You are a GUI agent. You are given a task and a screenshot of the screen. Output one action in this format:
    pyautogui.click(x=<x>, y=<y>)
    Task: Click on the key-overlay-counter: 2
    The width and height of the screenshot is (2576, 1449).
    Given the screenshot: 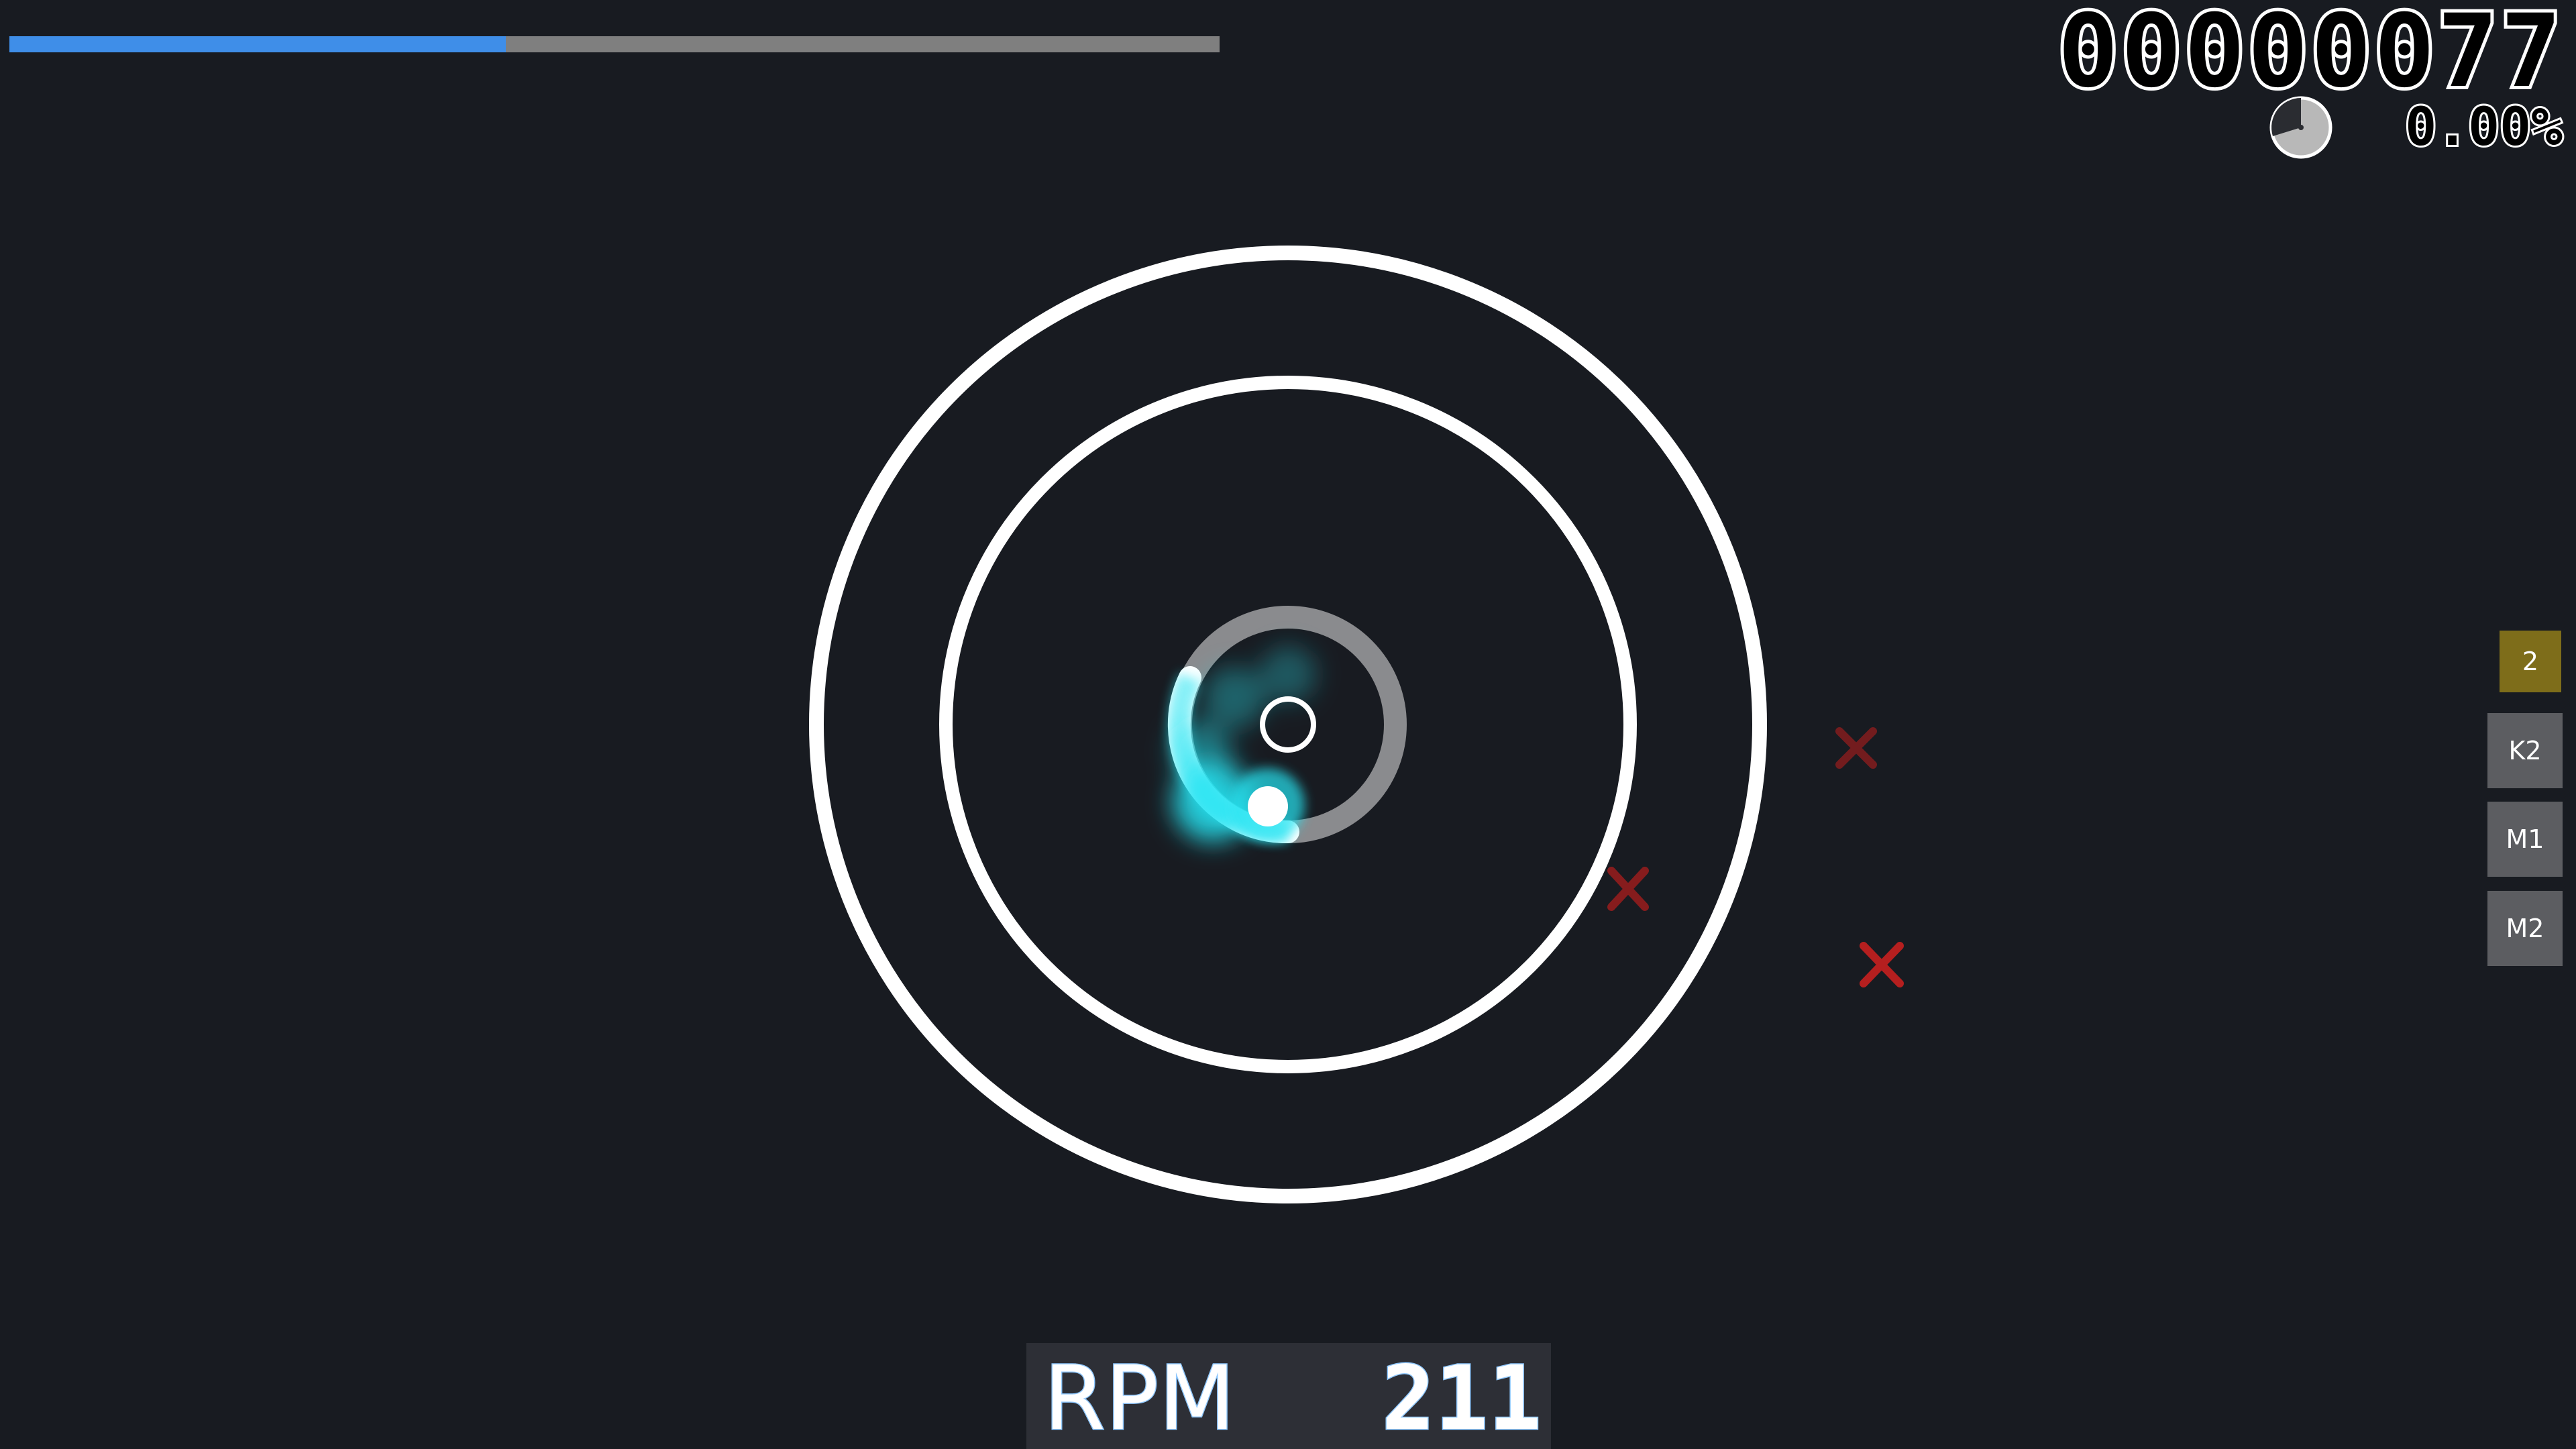 What is the action you would take?
    pyautogui.click(x=2530, y=661)
    